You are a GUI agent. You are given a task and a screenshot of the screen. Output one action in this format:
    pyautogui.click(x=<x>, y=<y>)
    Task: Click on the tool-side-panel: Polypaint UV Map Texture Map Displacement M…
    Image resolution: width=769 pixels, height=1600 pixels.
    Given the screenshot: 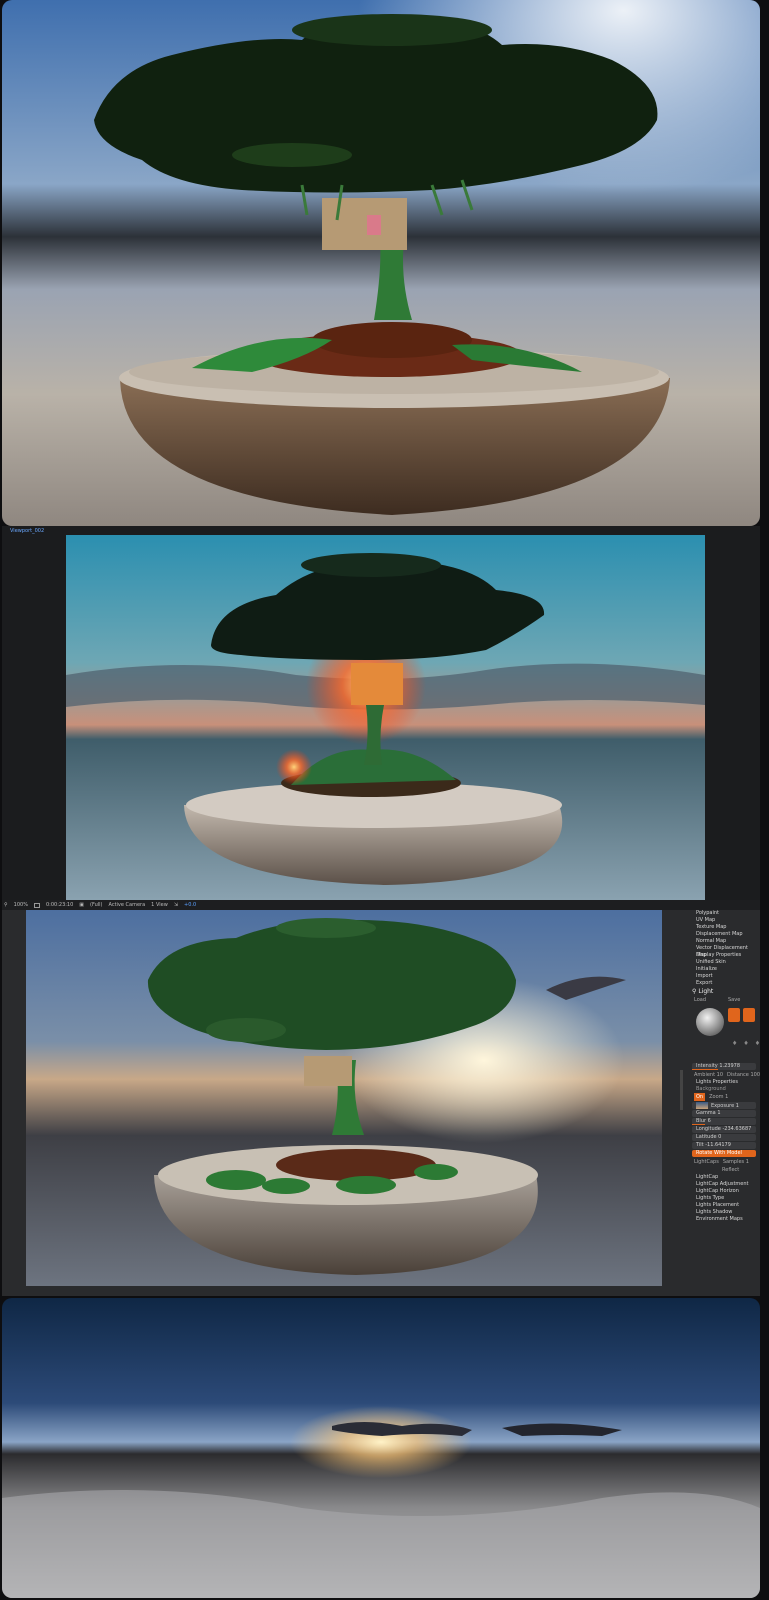 What is the action you would take?
    pyautogui.click(x=724, y=1103)
    